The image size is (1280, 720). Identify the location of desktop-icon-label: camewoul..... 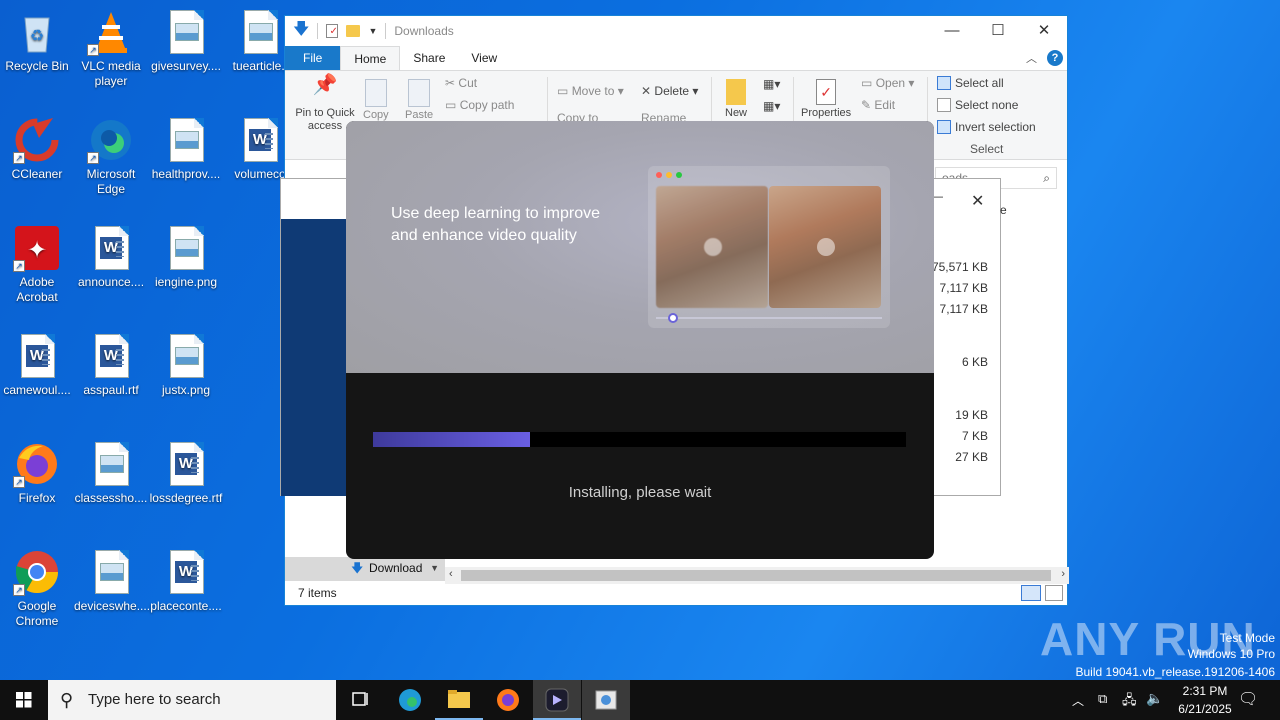
(37, 390).